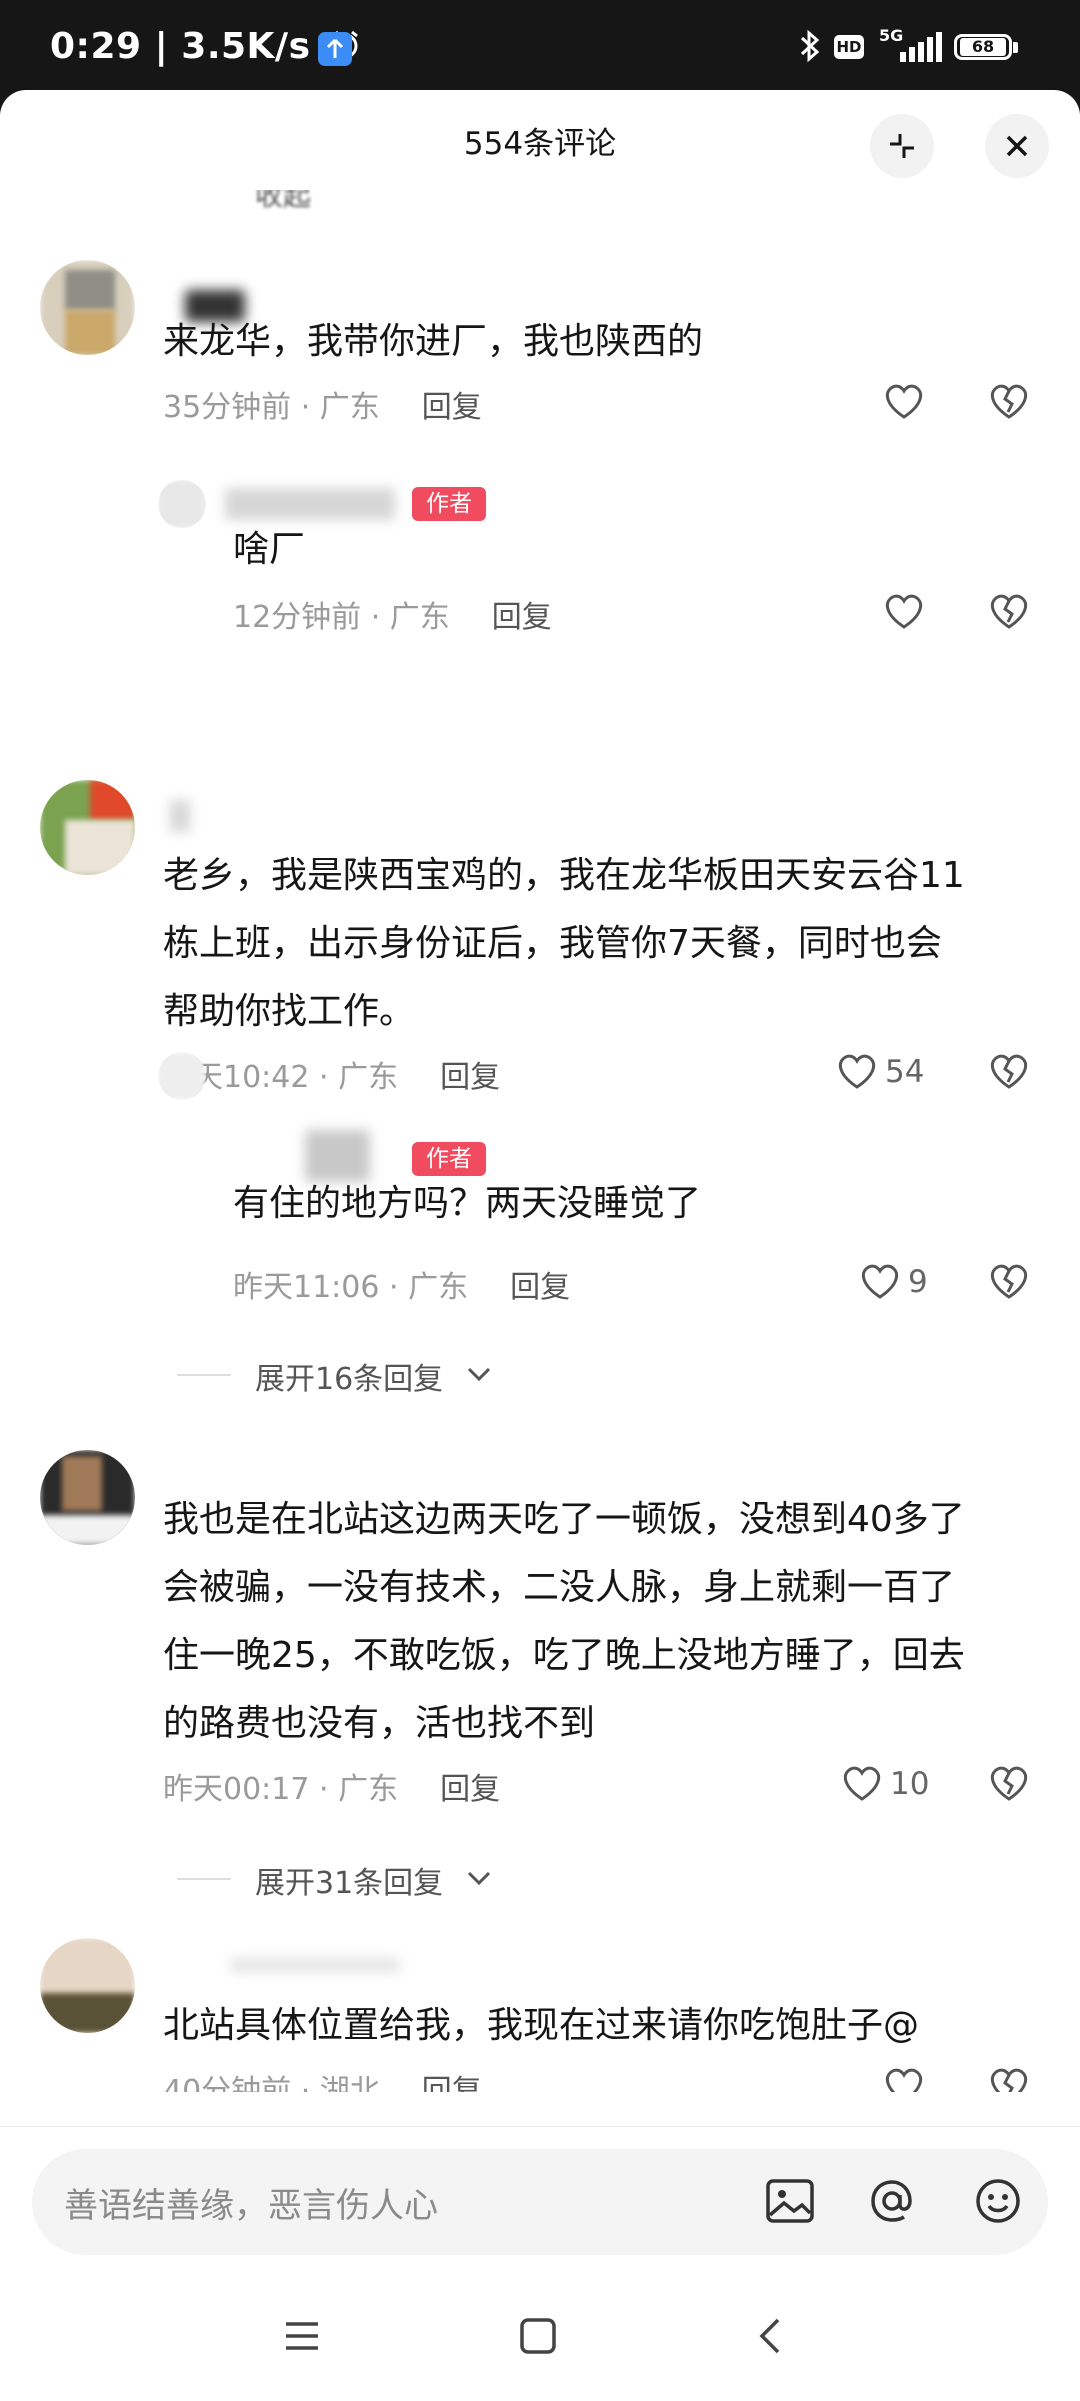  What do you see at coordinates (402, 1287) in the screenshot?
I see `reply-meta: 昨天11:06 · 广东 回复` at bounding box center [402, 1287].